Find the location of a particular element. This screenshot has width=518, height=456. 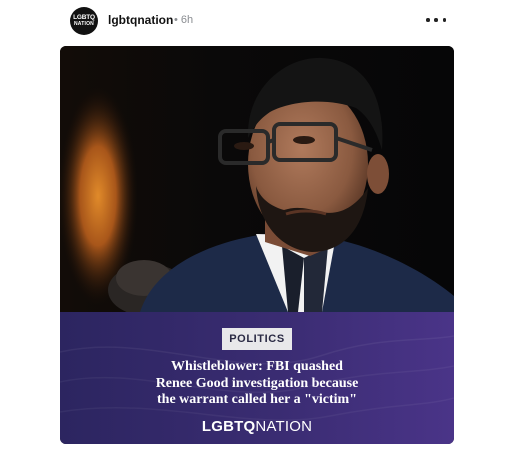

avatar: LGBTQ NATION is located at coordinates (84, 21).